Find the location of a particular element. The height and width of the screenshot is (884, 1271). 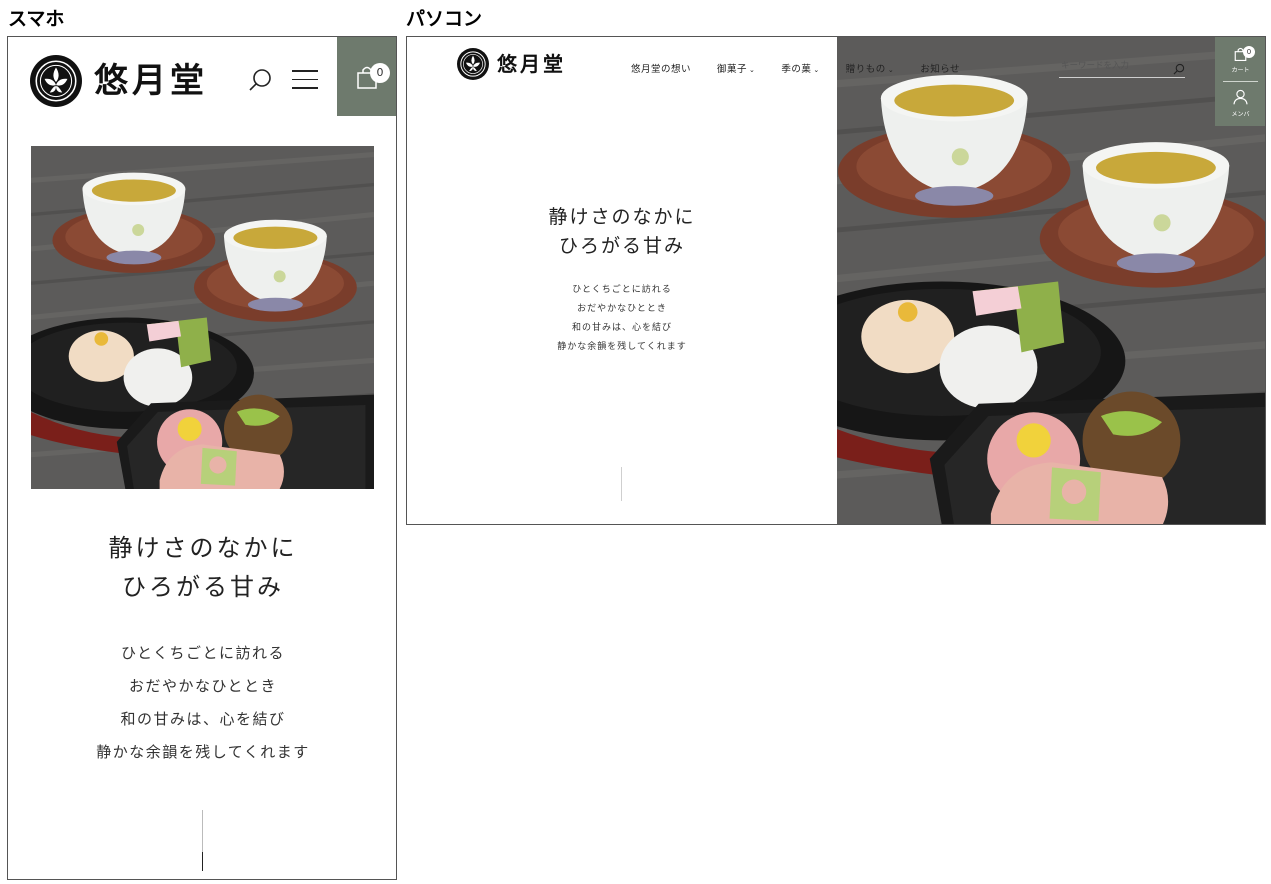

hero-image is located at coordinates (202, 317).